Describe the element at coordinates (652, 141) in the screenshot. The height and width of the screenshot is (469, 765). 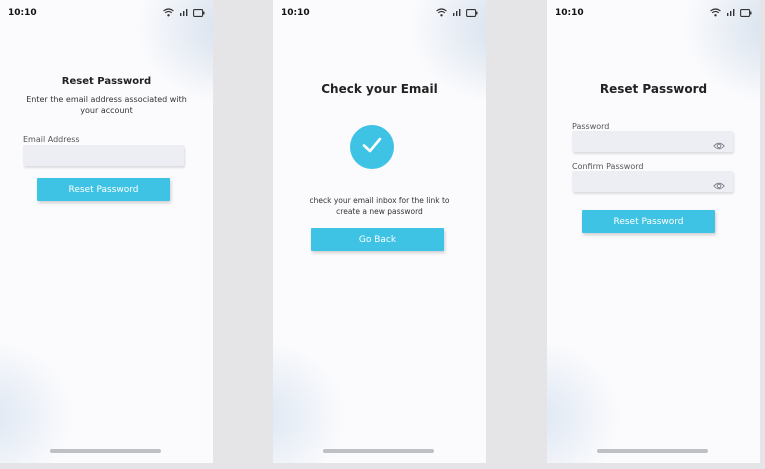
I see `password-field` at that location.